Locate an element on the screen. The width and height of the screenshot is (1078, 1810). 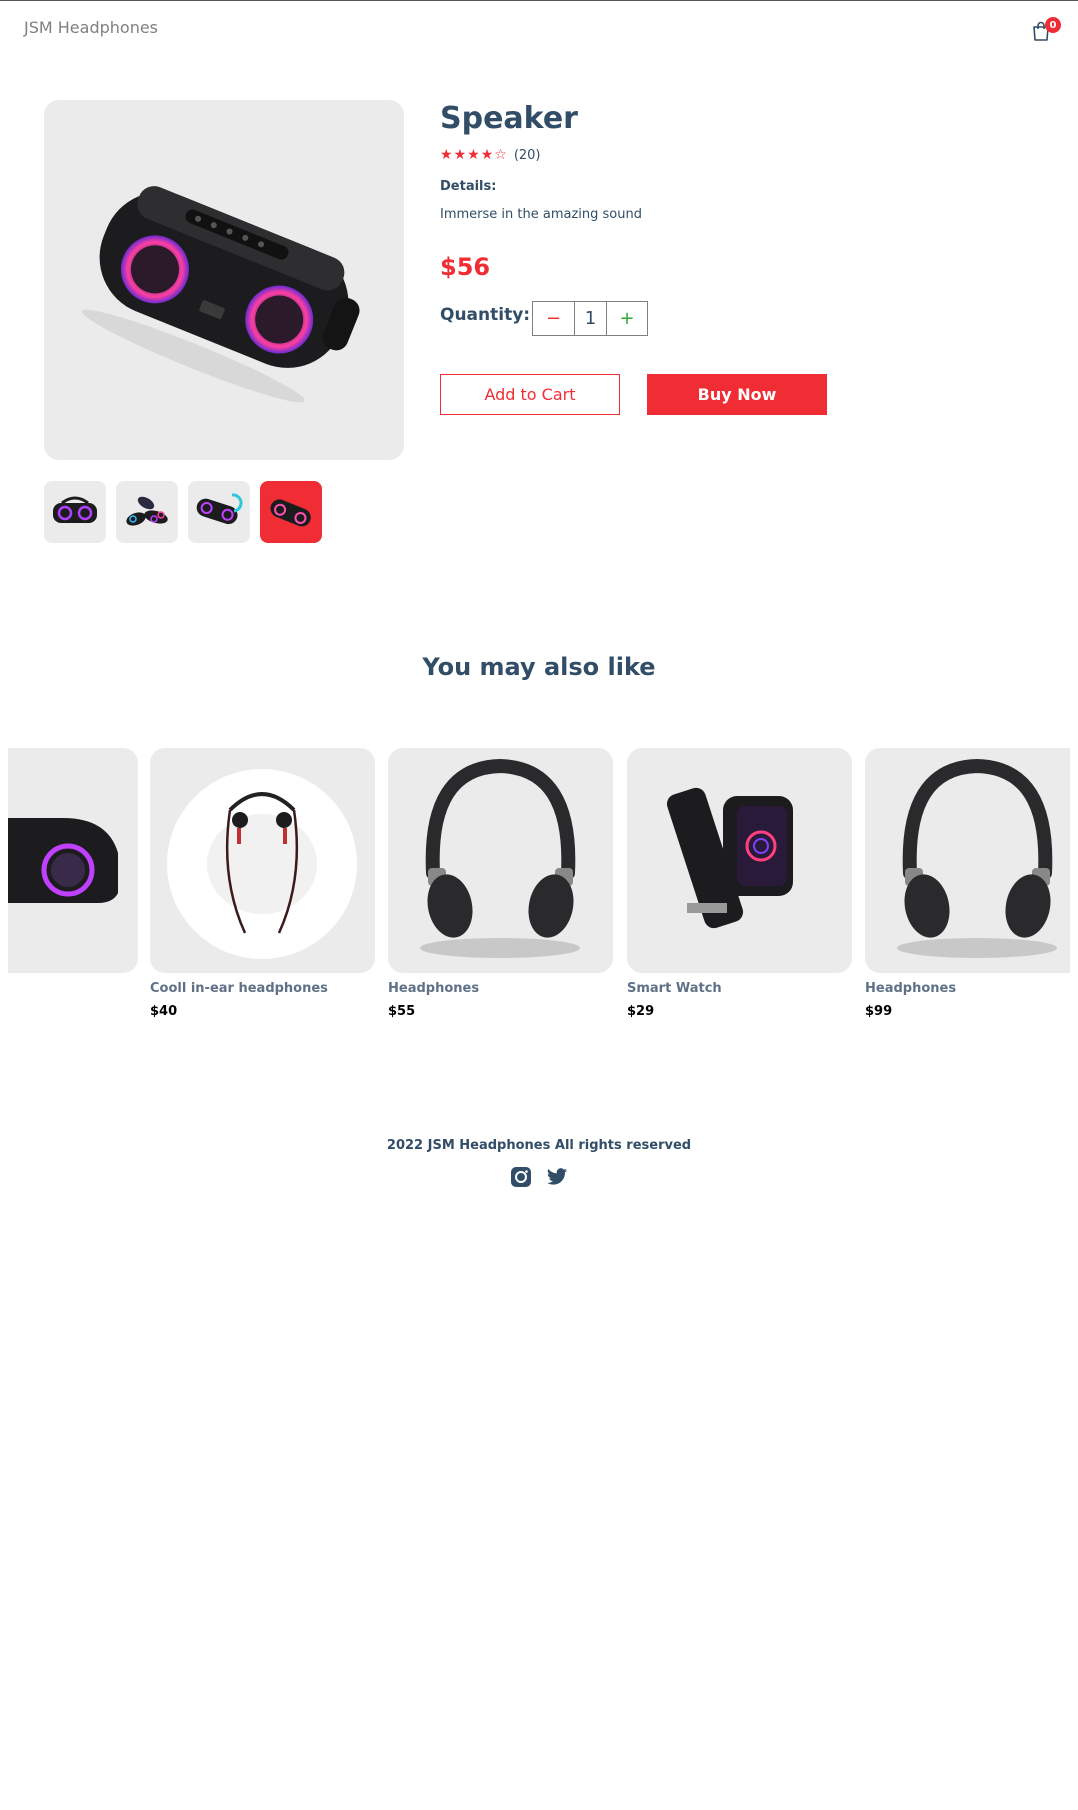
cart-button: 0 is located at coordinates (1045, 30).